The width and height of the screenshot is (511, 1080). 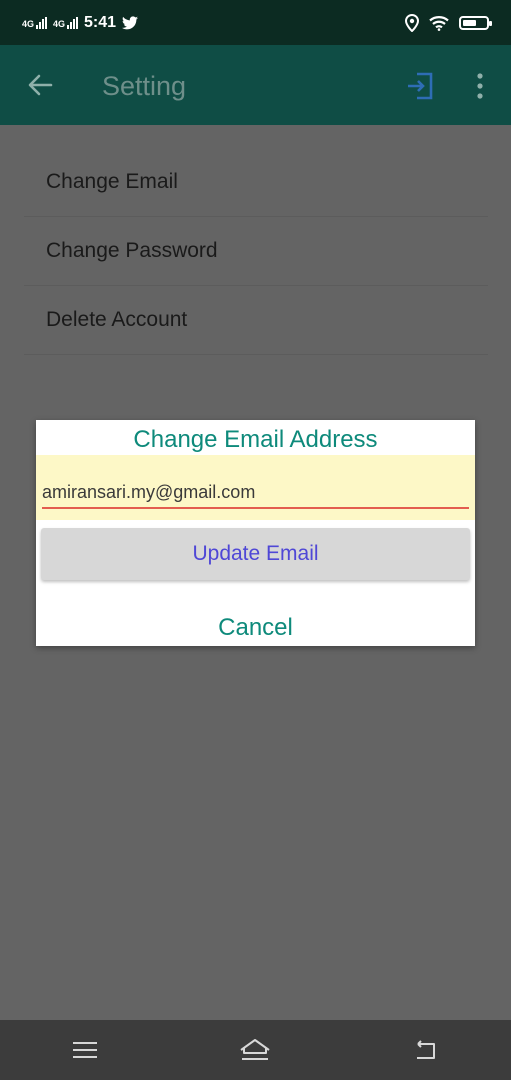 I want to click on menu-icon, so click(x=85, y=1050).